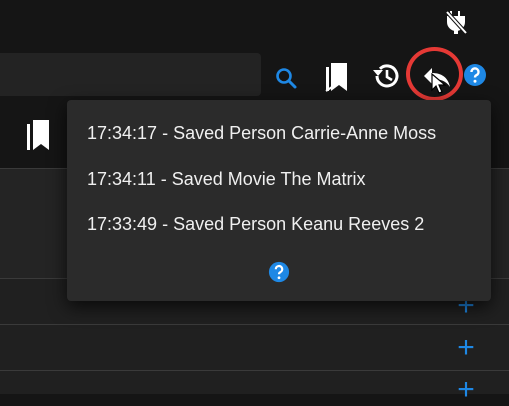  Describe the element at coordinates (456, 22) in the screenshot. I see `disconnected-plug-icon` at that location.